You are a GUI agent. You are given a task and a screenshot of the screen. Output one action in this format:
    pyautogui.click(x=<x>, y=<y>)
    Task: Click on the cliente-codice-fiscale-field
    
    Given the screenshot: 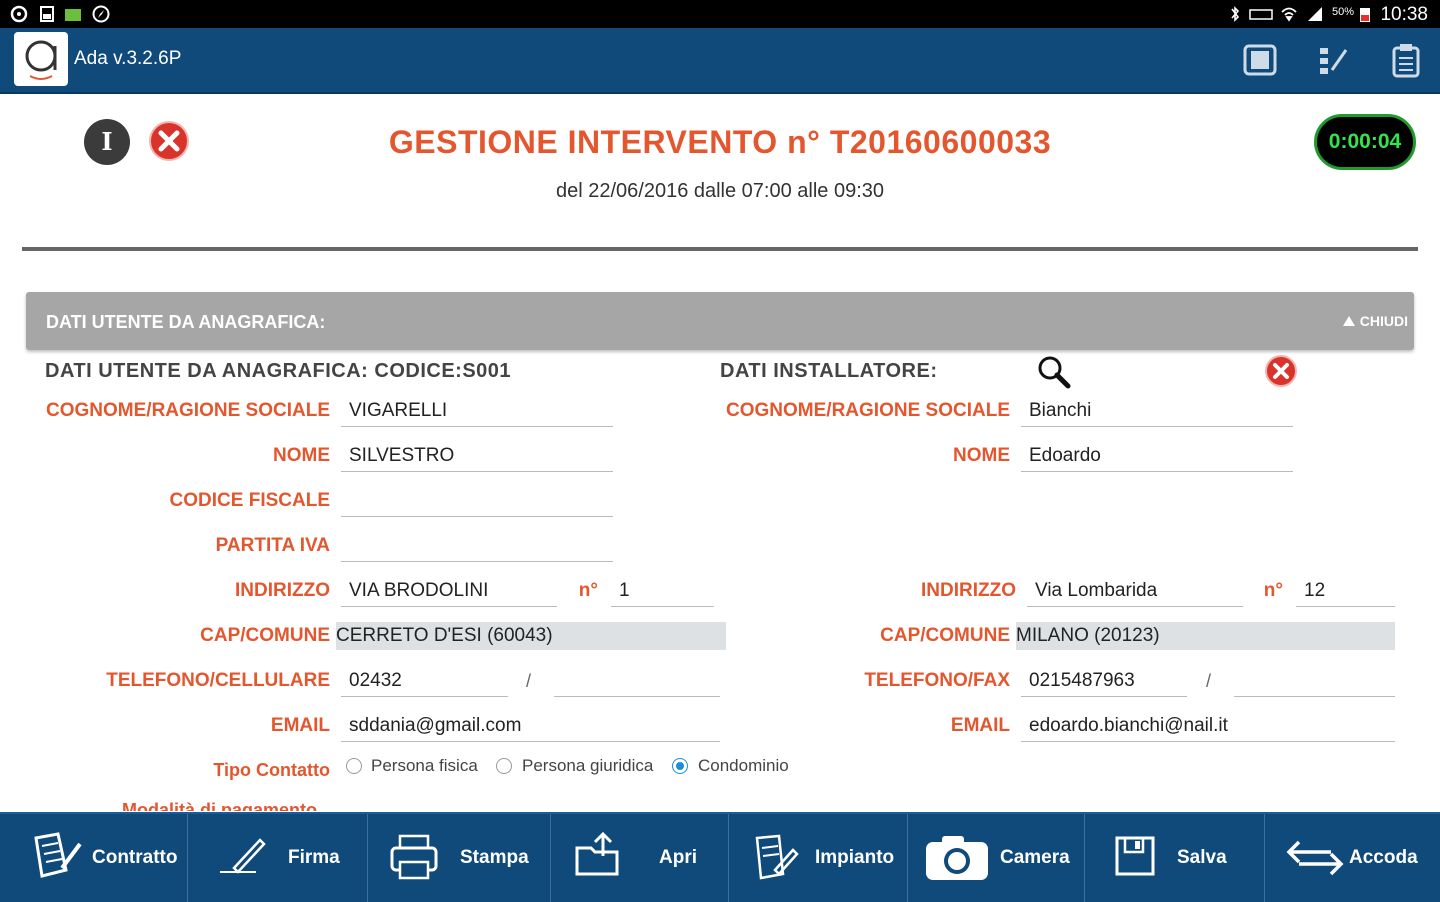 What is the action you would take?
    pyautogui.click(x=477, y=501)
    